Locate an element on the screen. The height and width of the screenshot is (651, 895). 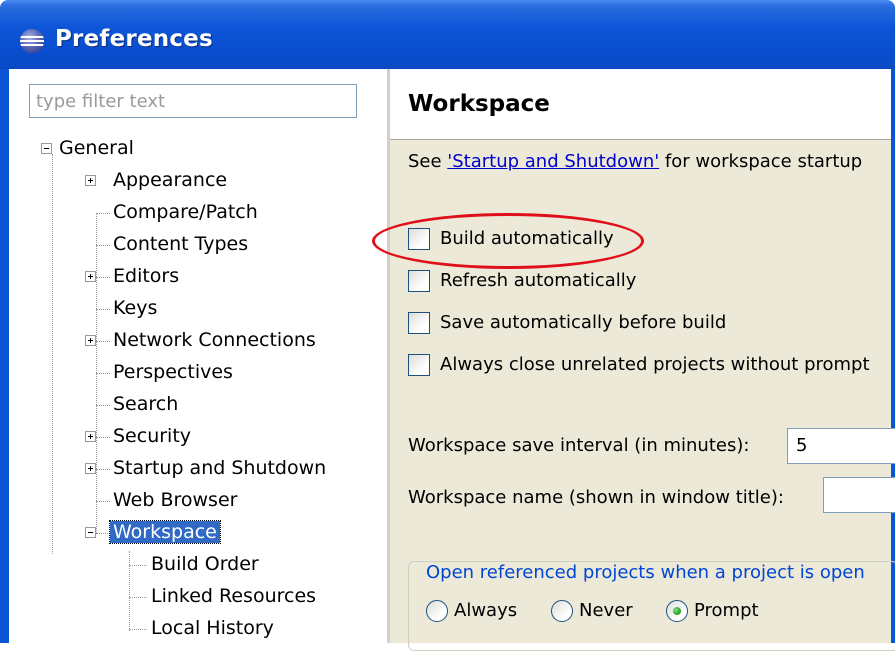
window-frame-right is located at coordinates (893, 356).